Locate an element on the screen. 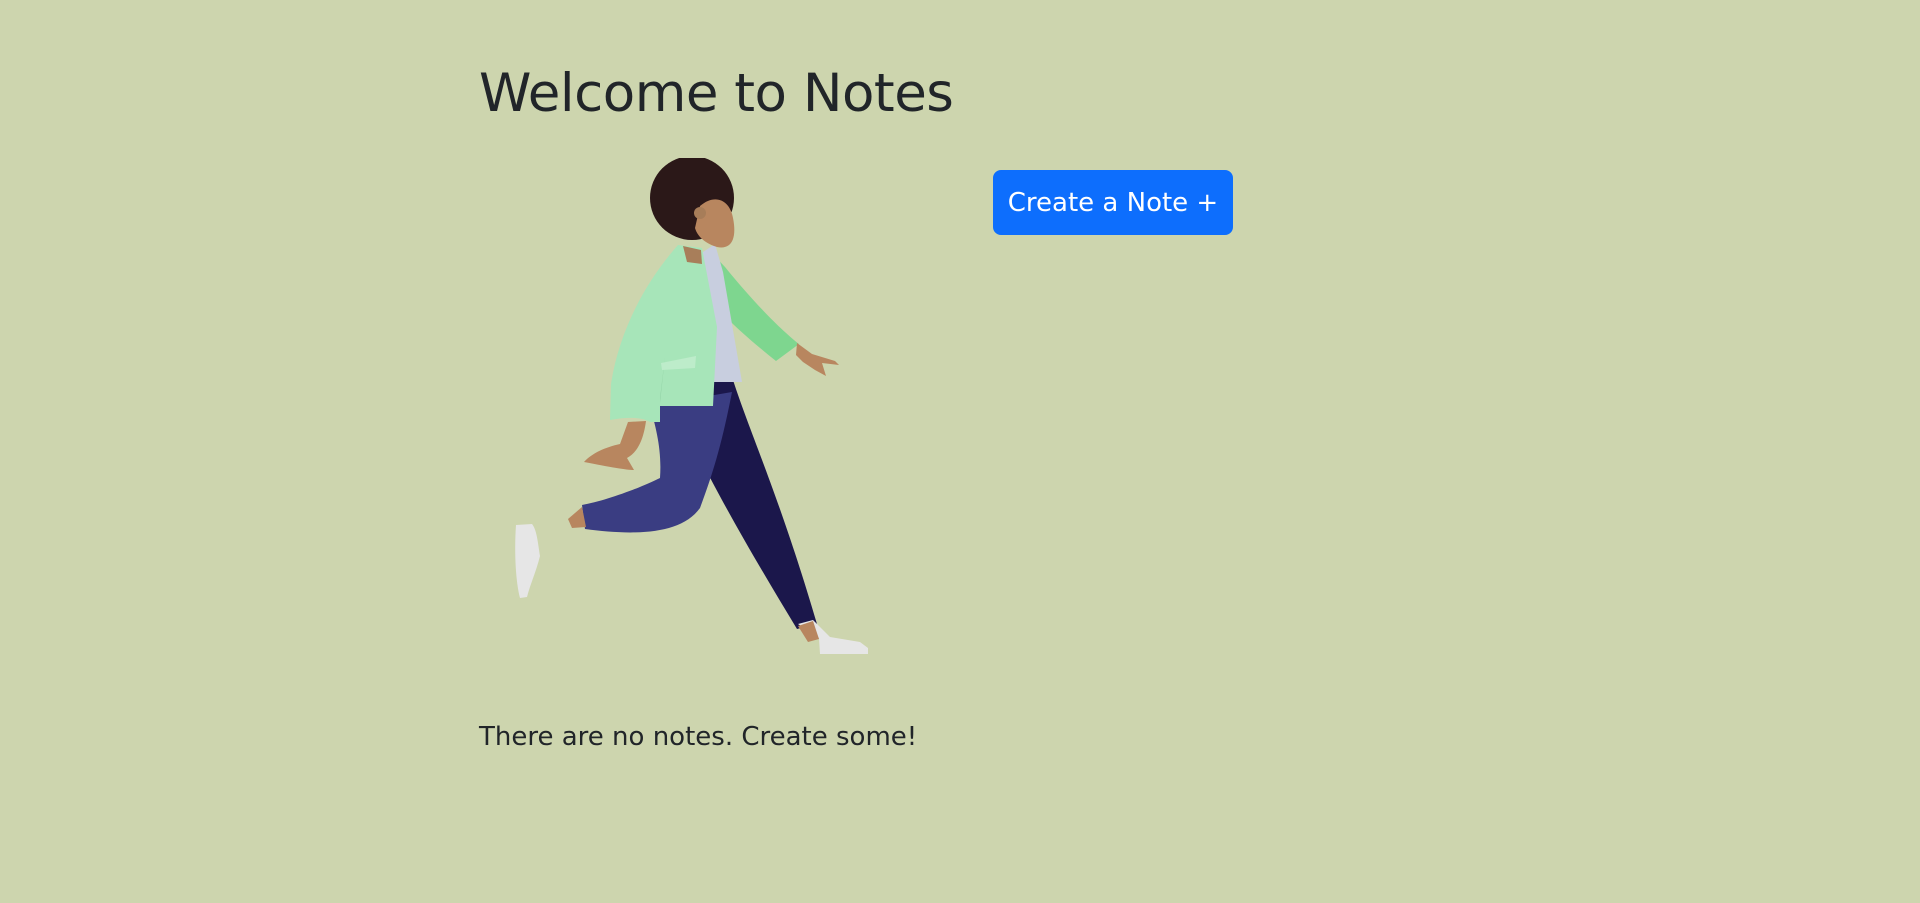  walking-person-illustration is located at coordinates (691, 406).